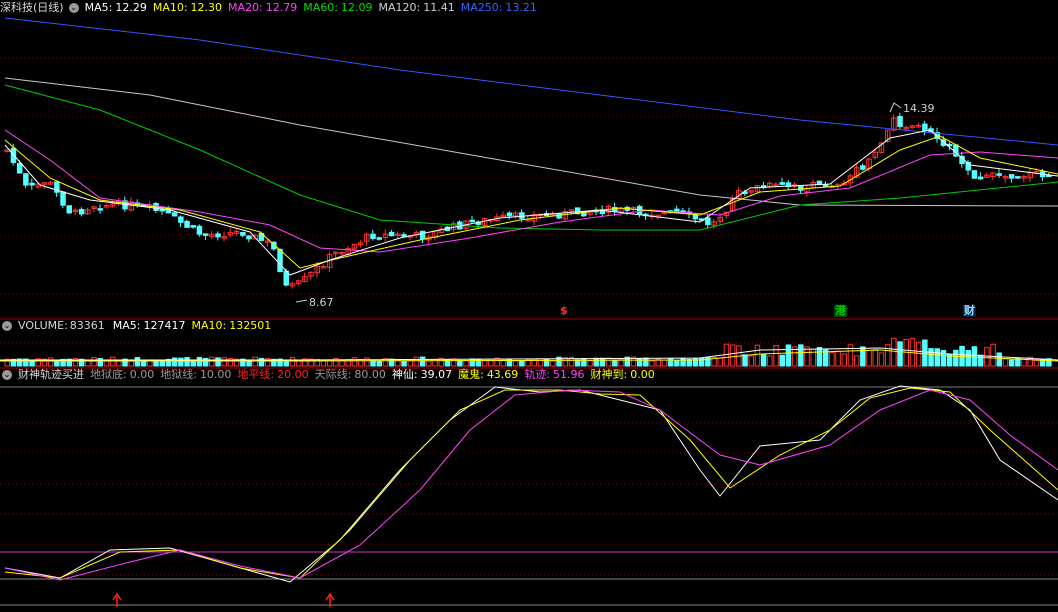 The height and width of the screenshot is (612, 1058). Describe the element at coordinates (43, 325) in the screenshot. I see `volume-label: VOLUME:` at that location.